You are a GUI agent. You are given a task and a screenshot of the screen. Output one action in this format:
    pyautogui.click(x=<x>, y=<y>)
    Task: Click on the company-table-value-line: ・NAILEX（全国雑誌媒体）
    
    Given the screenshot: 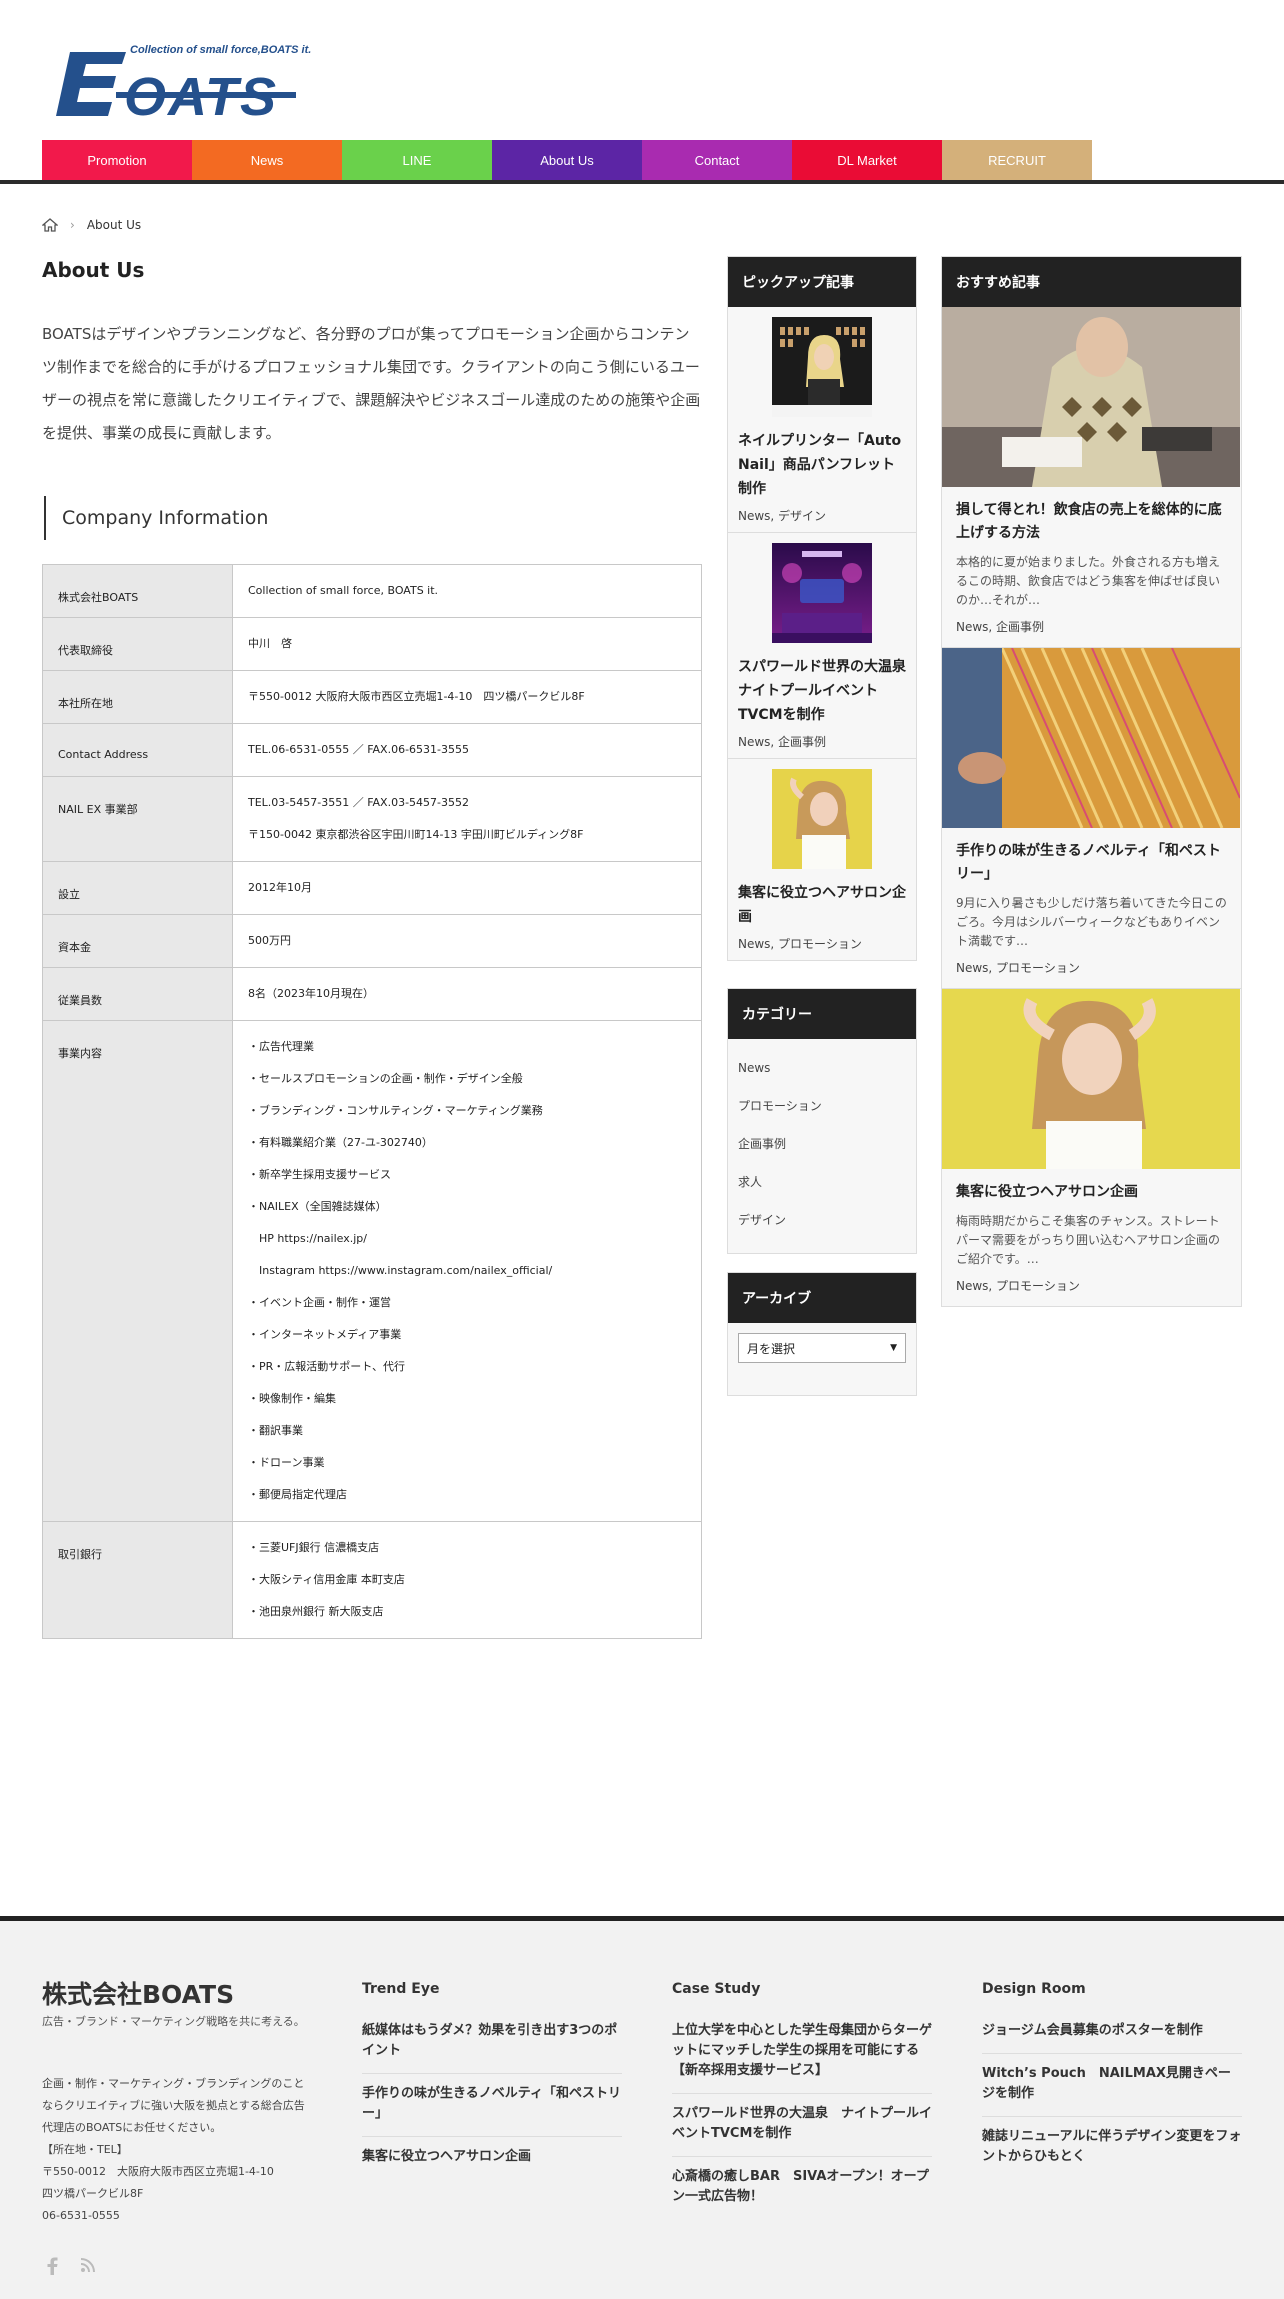 What is the action you would take?
    pyautogui.click(x=317, y=1206)
    